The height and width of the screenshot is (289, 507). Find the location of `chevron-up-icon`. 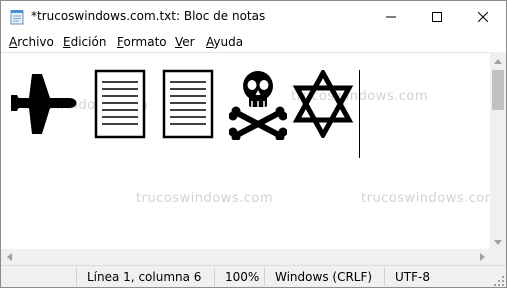

chevron-up-icon is located at coordinates (498, 60).